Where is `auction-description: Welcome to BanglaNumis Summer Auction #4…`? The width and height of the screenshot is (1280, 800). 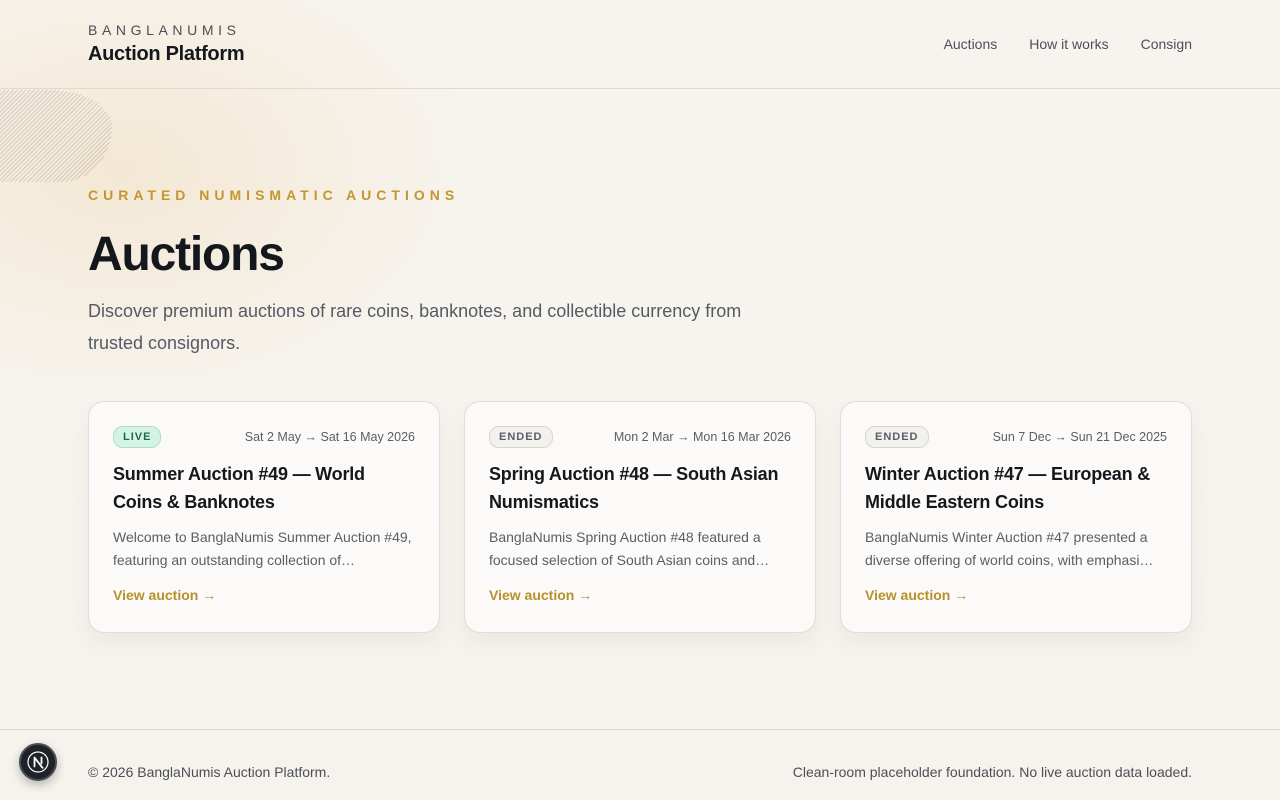
auction-description: Welcome to BanglaNumis Summer Auction #4… is located at coordinates (262, 548).